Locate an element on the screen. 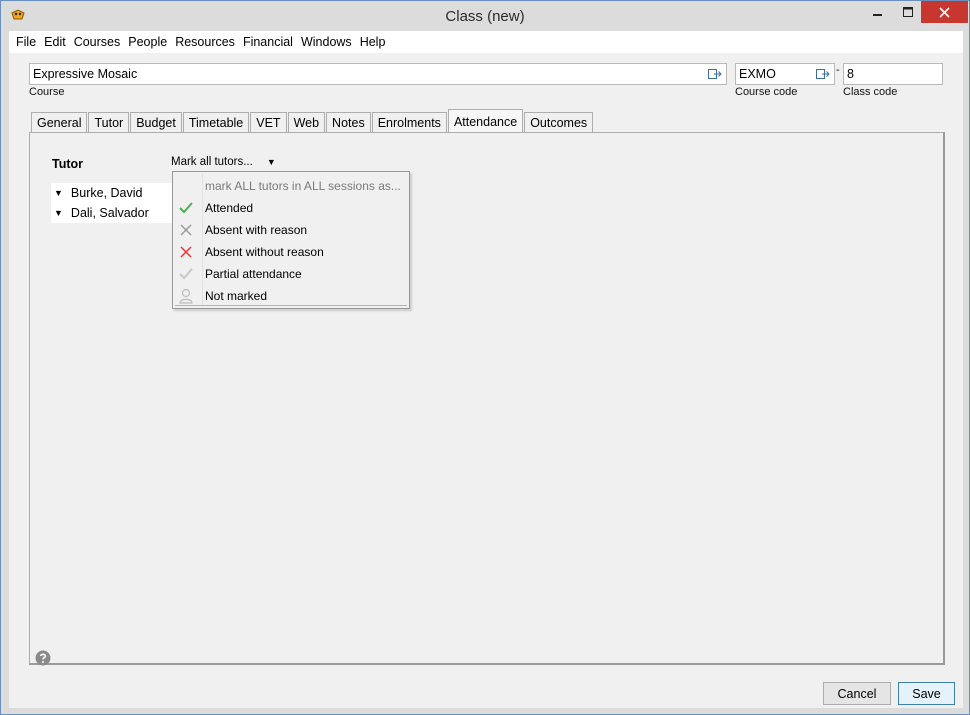 Image resolution: width=970 pixels, height=715 pixels. menu-edit: Edit is located at coordinates (55, 42).